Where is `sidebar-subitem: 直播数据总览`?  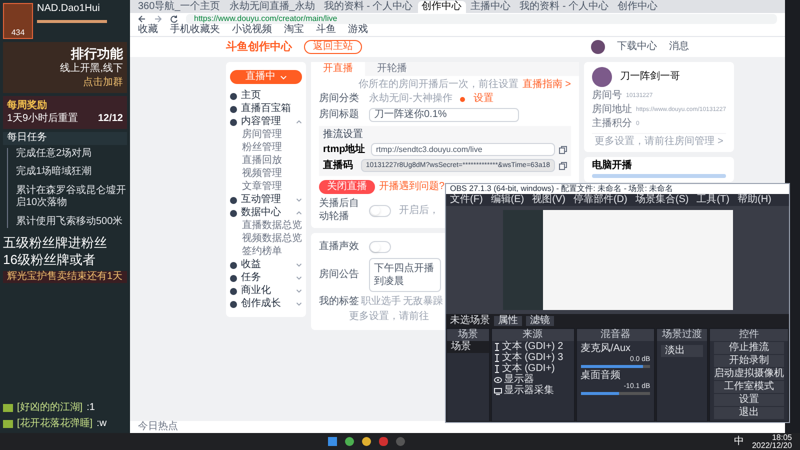
sidebar-subitem: 直播数据总览 is located at coordinates (266, 226).